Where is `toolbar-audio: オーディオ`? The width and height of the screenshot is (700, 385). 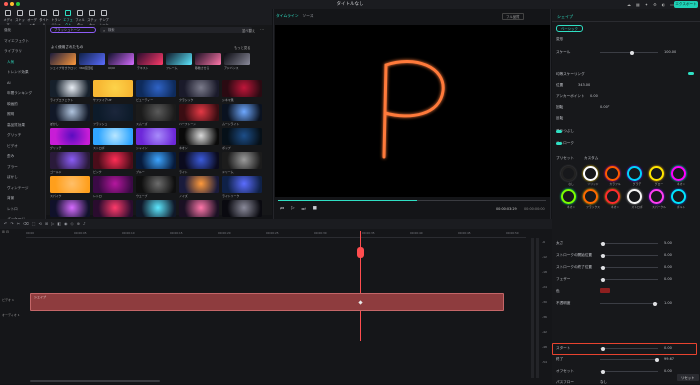
toolbar-audio: オーディオ is located at coordinates (32, 18).